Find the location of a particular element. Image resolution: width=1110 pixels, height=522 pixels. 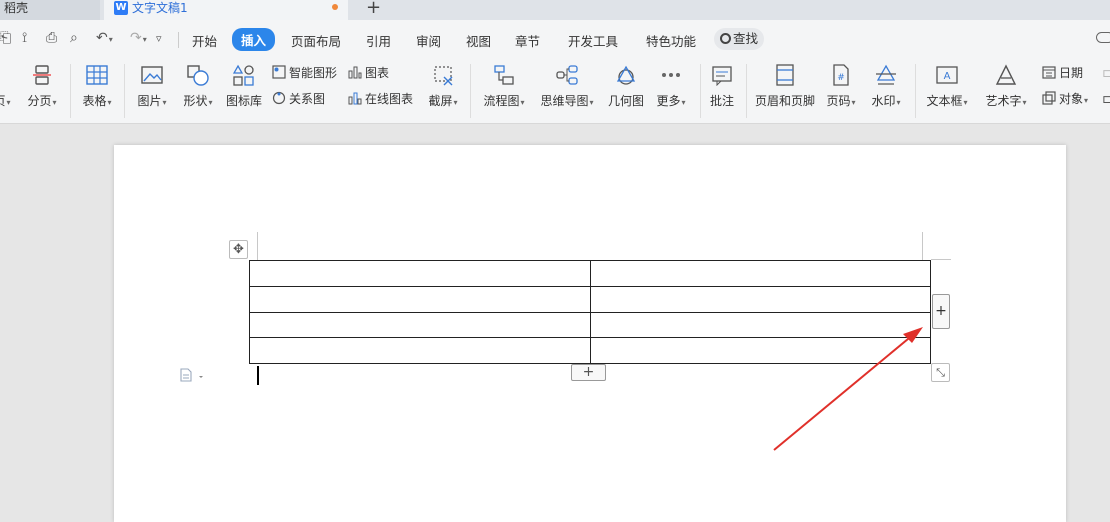

menu-view: 视图 is located at coordinates (478, 40).